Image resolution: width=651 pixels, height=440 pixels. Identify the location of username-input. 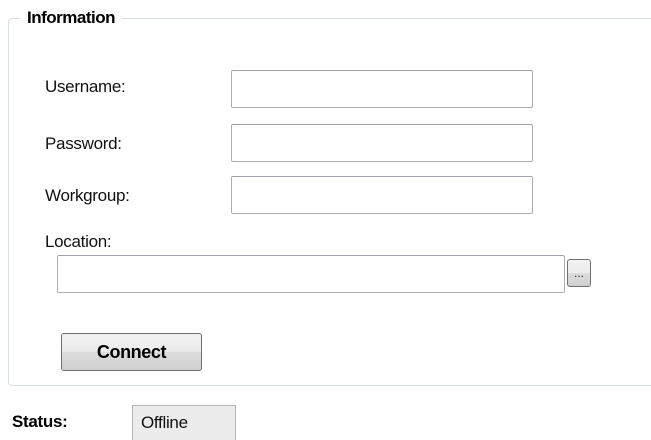
(382, 89).